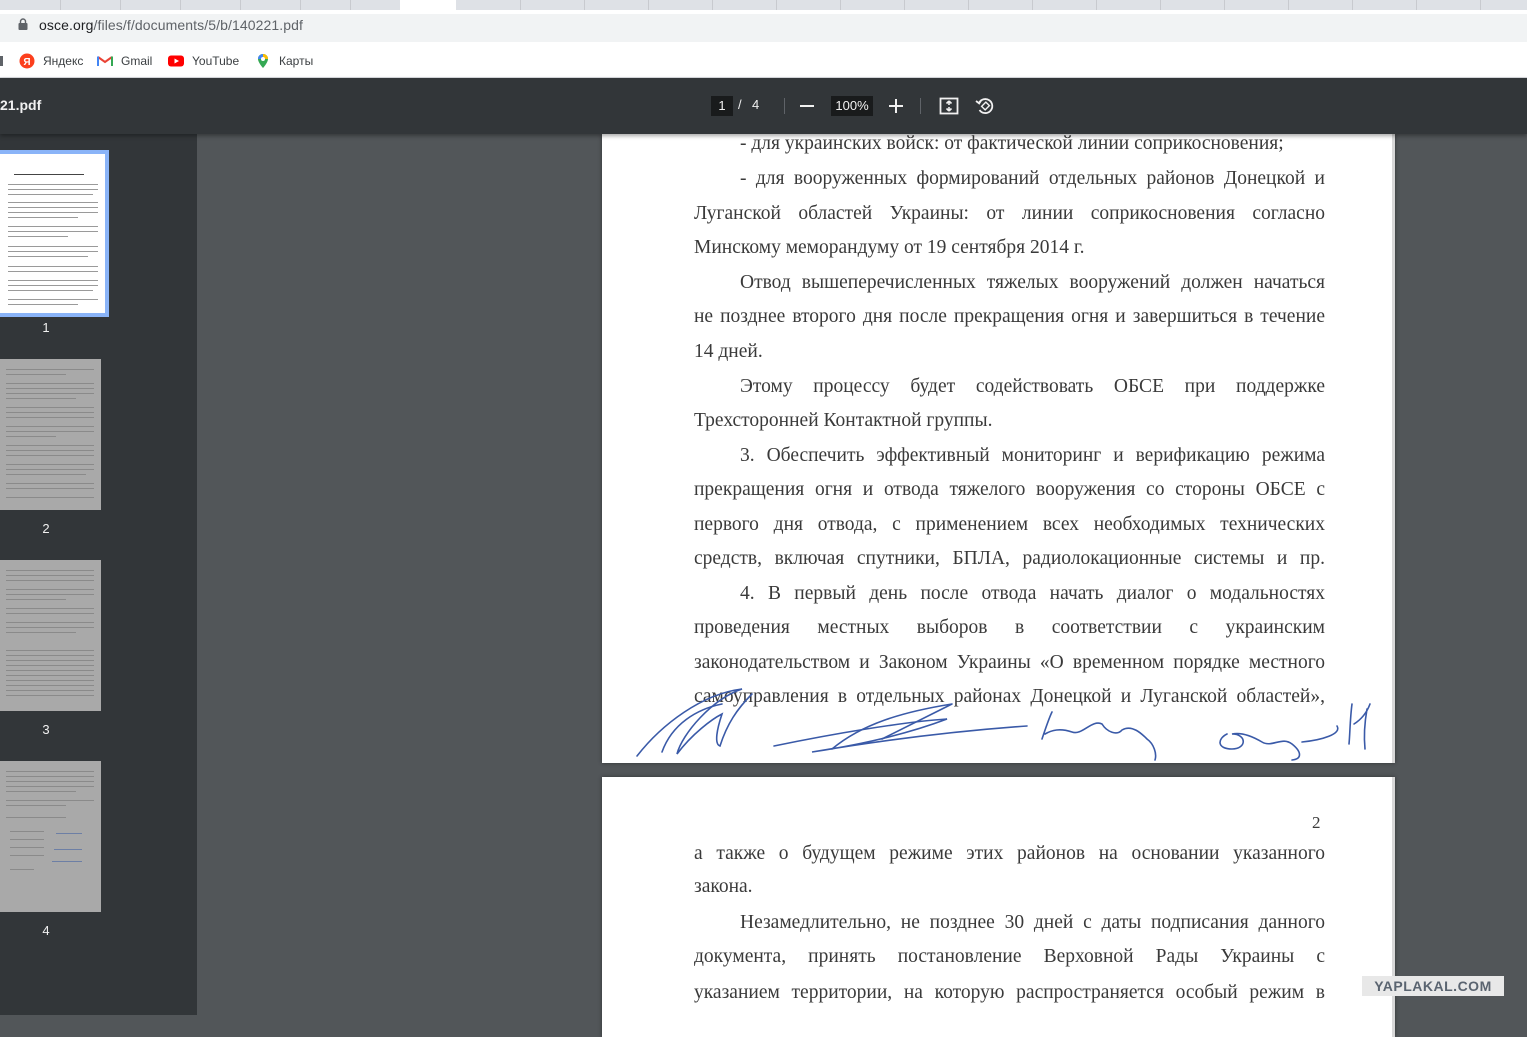  I want to click on watermark: YAPLAKAL.COM, so click(1433, 986).